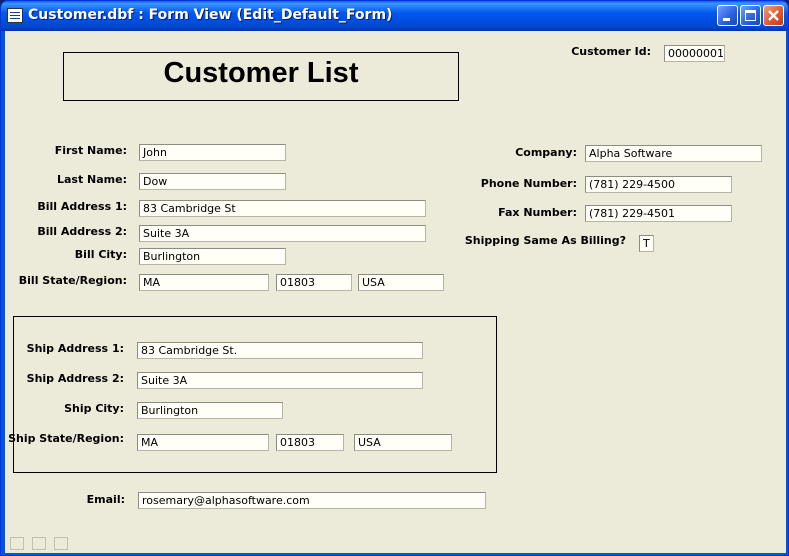 Image resolution: width=789 pixels, height=556 pixels. I want to click on minimize-button, so click(727, 15).